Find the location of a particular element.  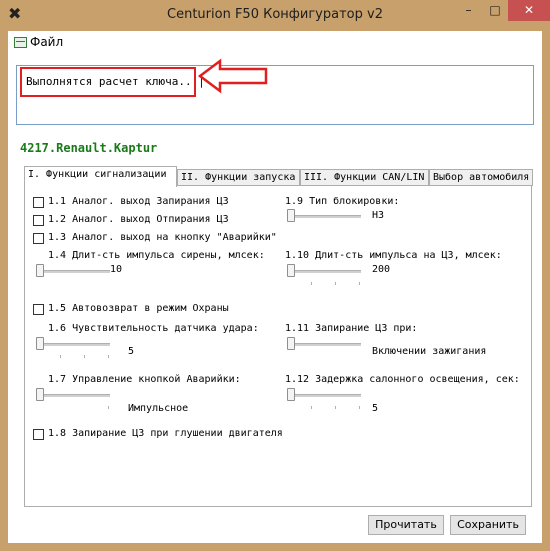

setting-1-9-label: 1.9 Тип блокировки: is located at coordinates (342, 201).